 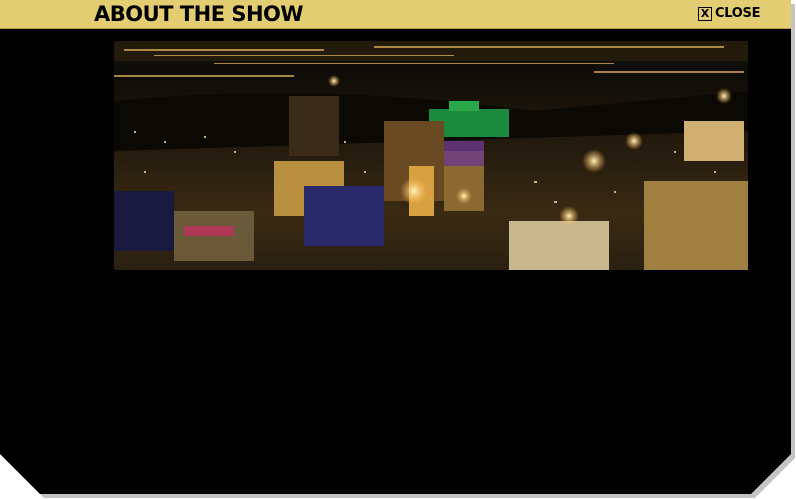 What do you see at coordinates (737, 13) in the screenshot?
I see `close-label: CLOSE` at bounding box center [737, 13].